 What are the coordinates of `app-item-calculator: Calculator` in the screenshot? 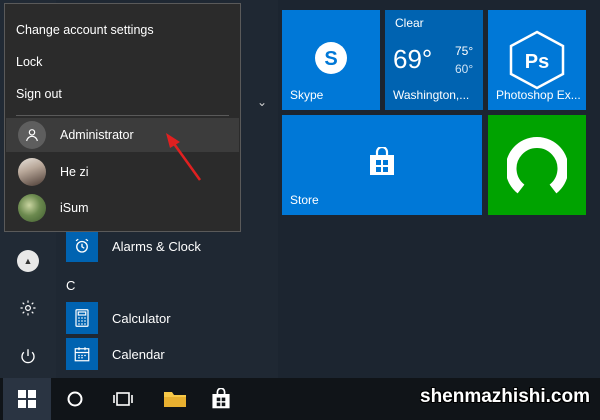 It's located at (118, 318).